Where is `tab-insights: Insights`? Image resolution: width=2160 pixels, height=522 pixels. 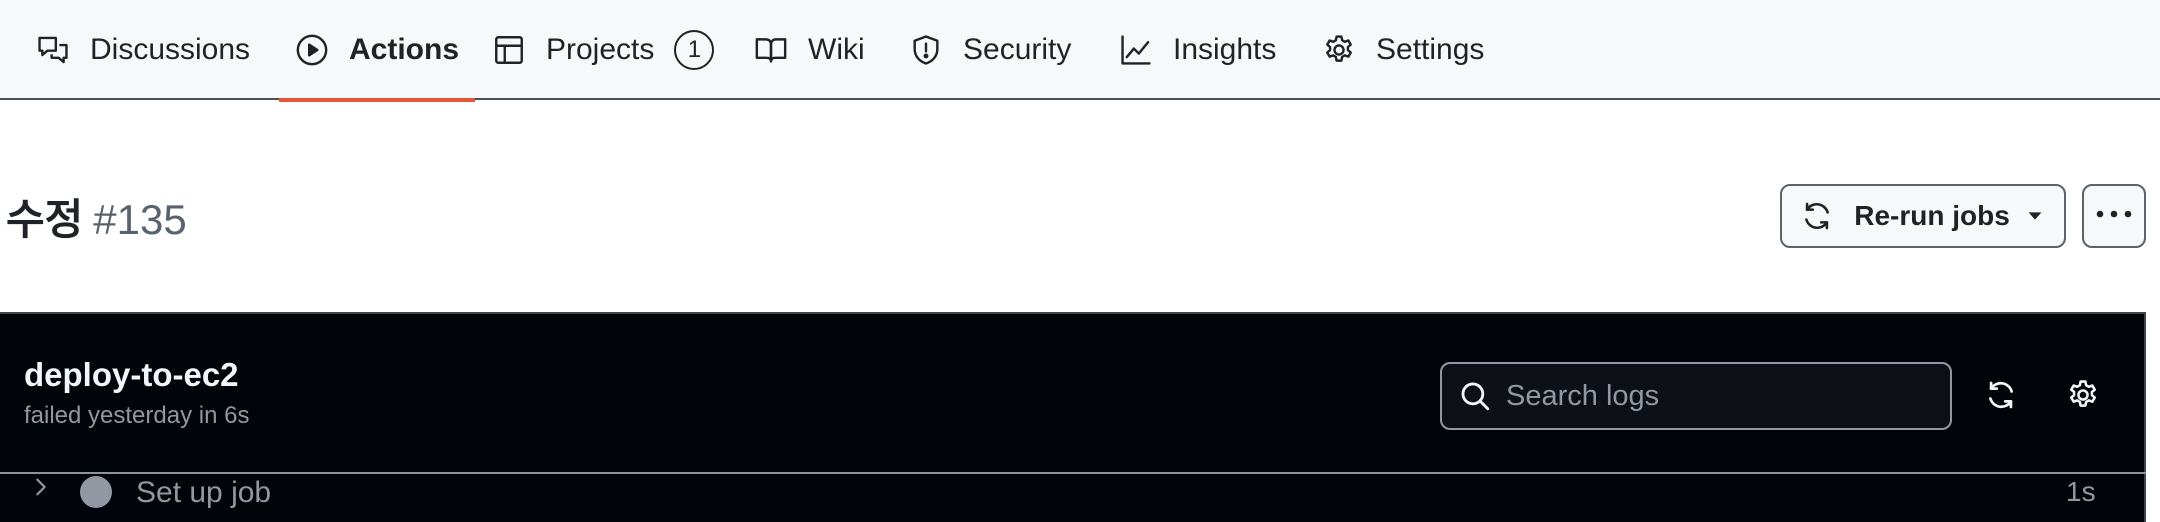
tab-insights: Insights is located at coordinates (1197, 50).